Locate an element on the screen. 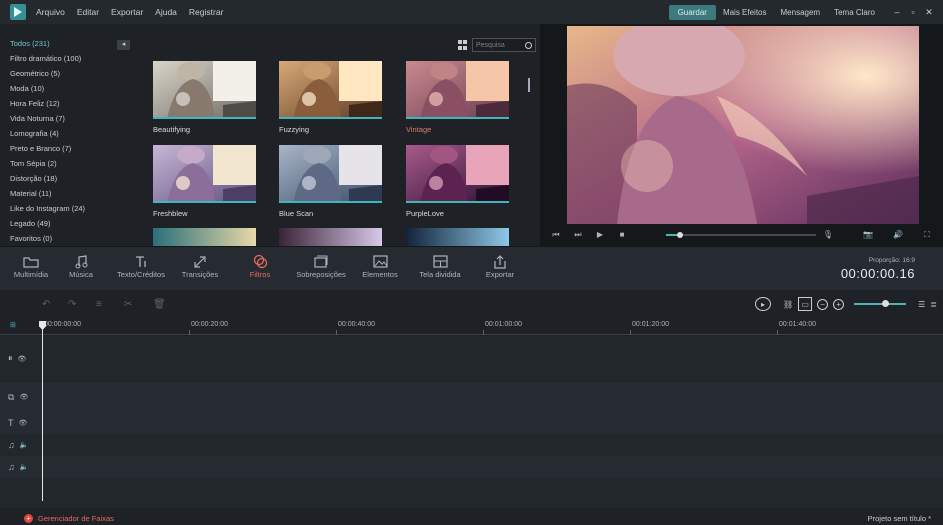 The image size is (943, 525). category-item: Legado (49) is located at coordinates (75, 225).